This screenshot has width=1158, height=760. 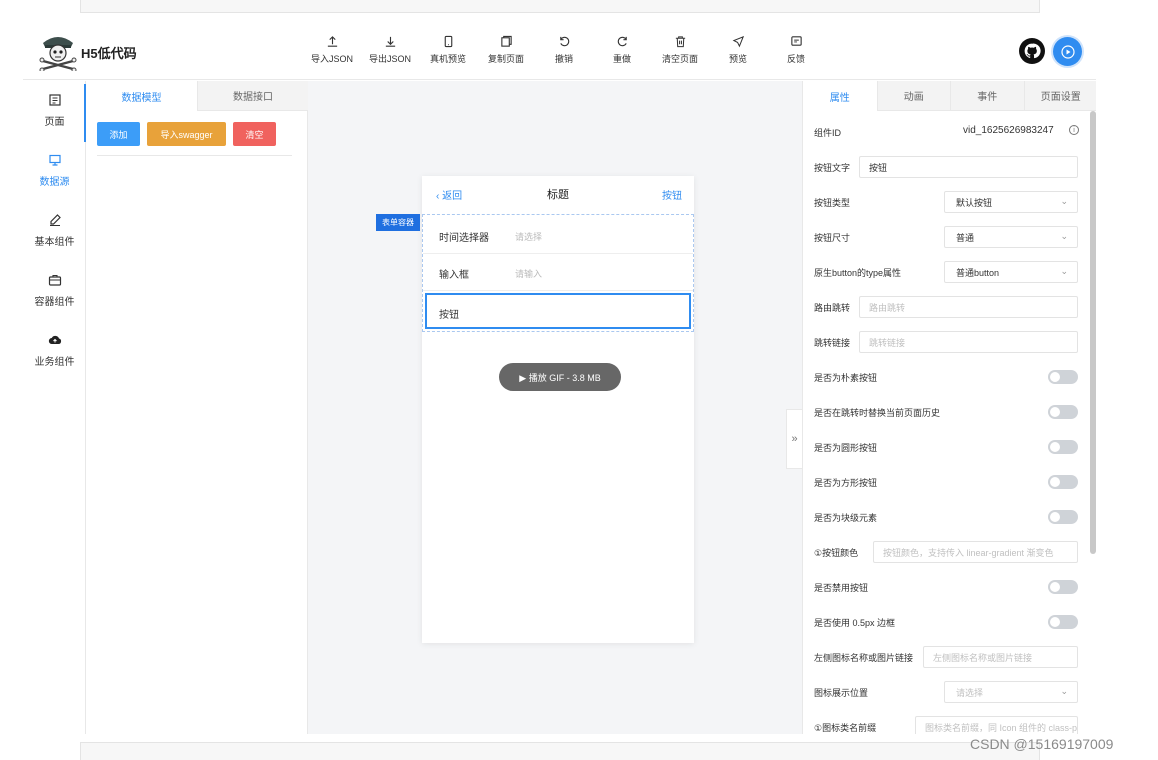 I want to click on prop-component-id: 组件ID vid_1625626983247 i, so click(x=946, y=132).